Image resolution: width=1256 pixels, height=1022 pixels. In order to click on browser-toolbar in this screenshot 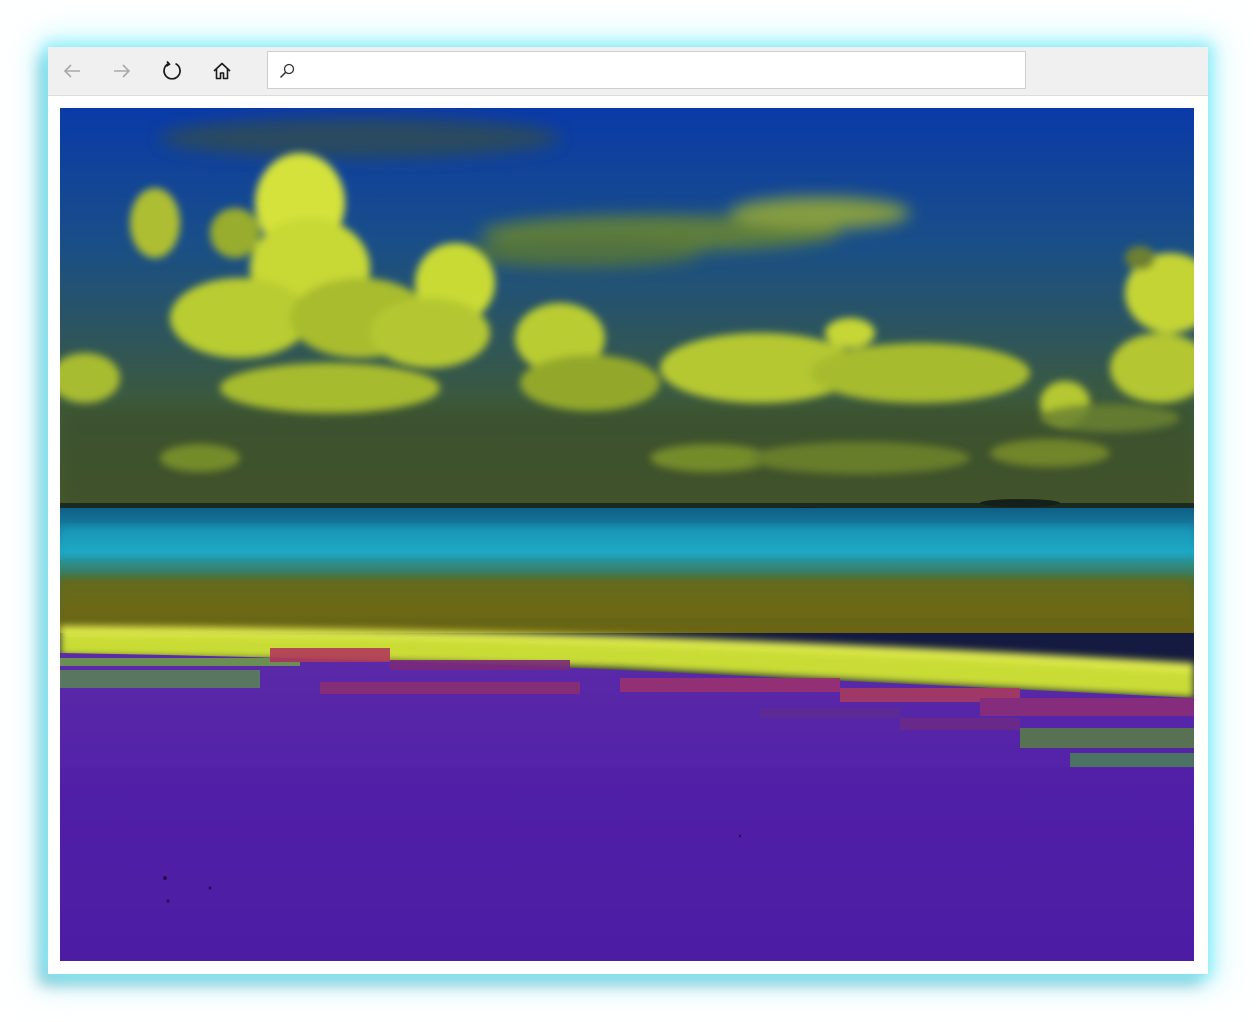, I will do `click(628, 71)`.